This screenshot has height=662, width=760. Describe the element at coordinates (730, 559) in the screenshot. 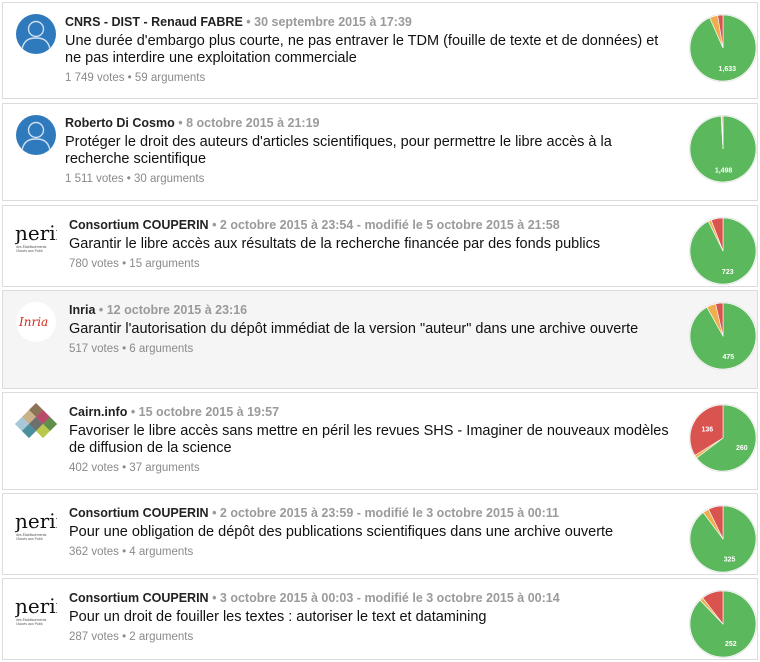

I see `pie-label-pour: 325` at that location.